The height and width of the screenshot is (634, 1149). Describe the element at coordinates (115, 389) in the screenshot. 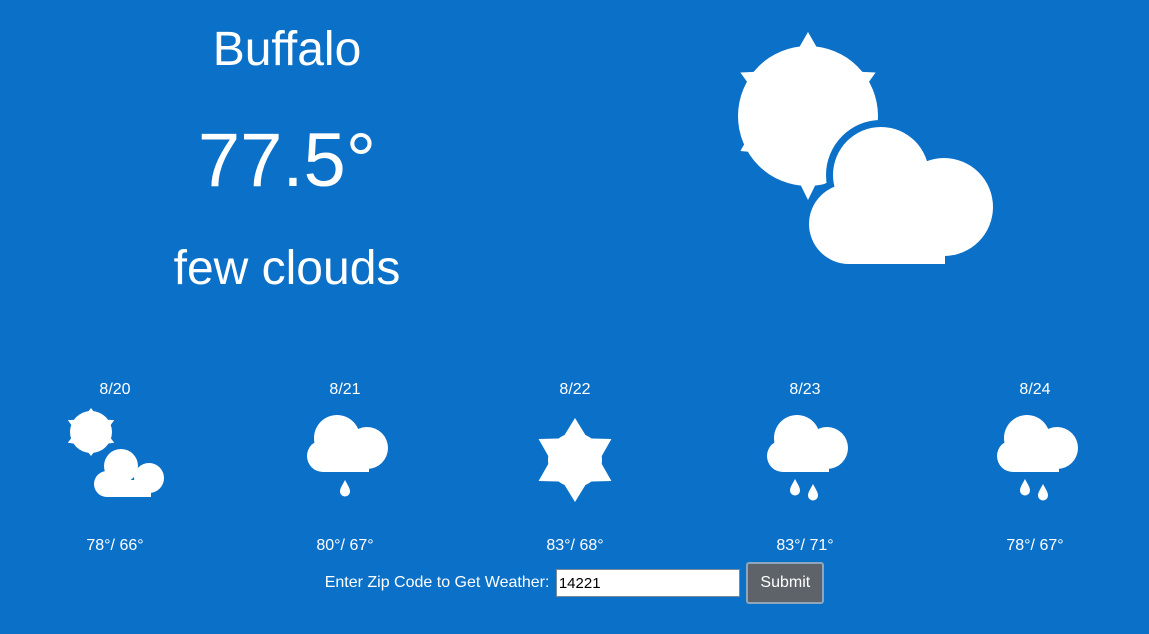

I see `forecast-date: 8/20` at that location.